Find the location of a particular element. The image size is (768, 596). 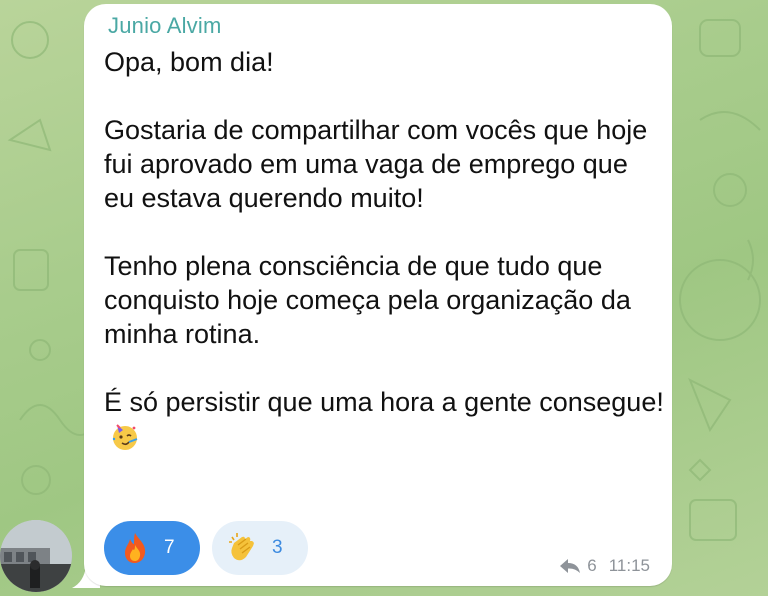

reaction-count: 7 is located at coordinates (169, 547).